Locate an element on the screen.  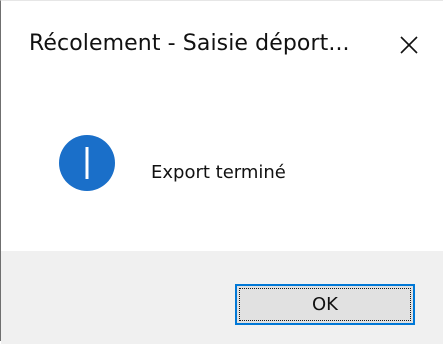
close-icon is located at coordinates (409, 45).